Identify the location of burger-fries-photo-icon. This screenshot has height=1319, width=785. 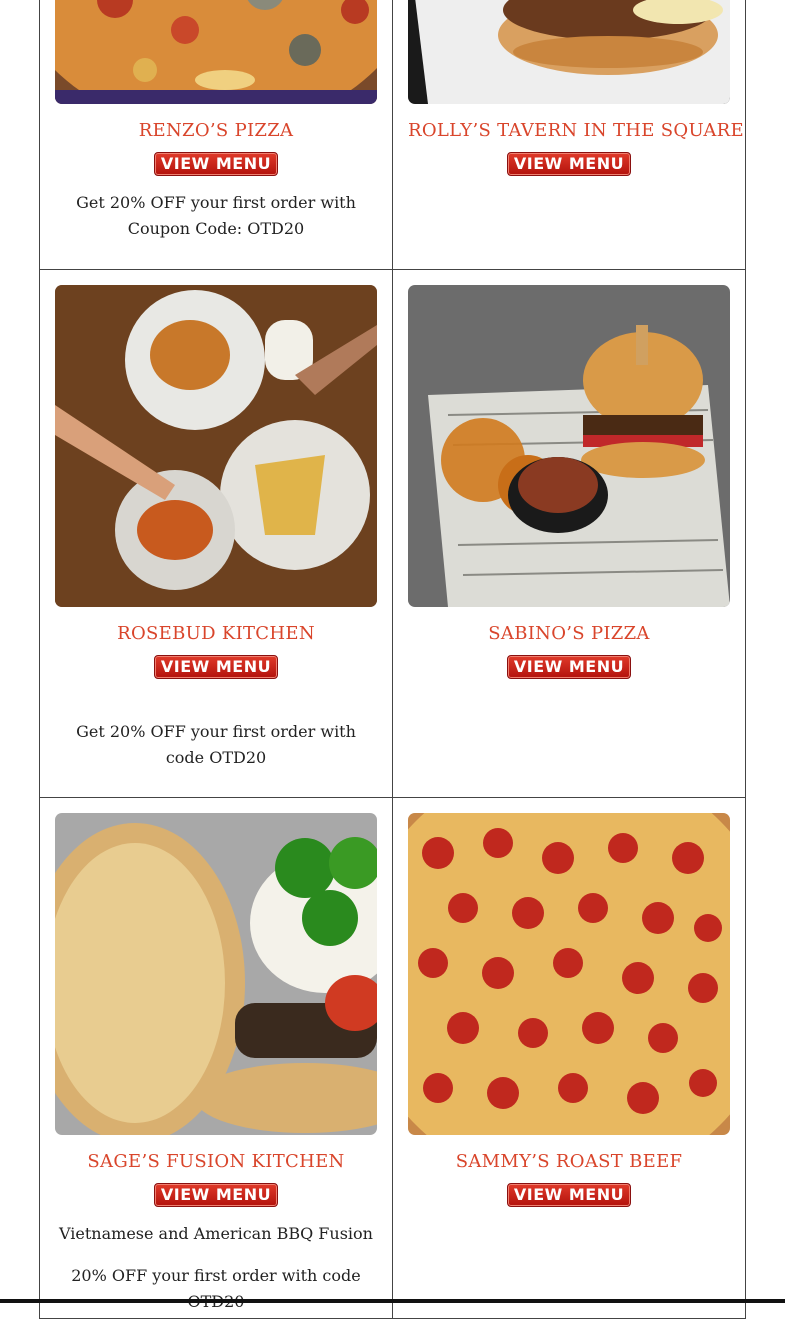
(569, 446).